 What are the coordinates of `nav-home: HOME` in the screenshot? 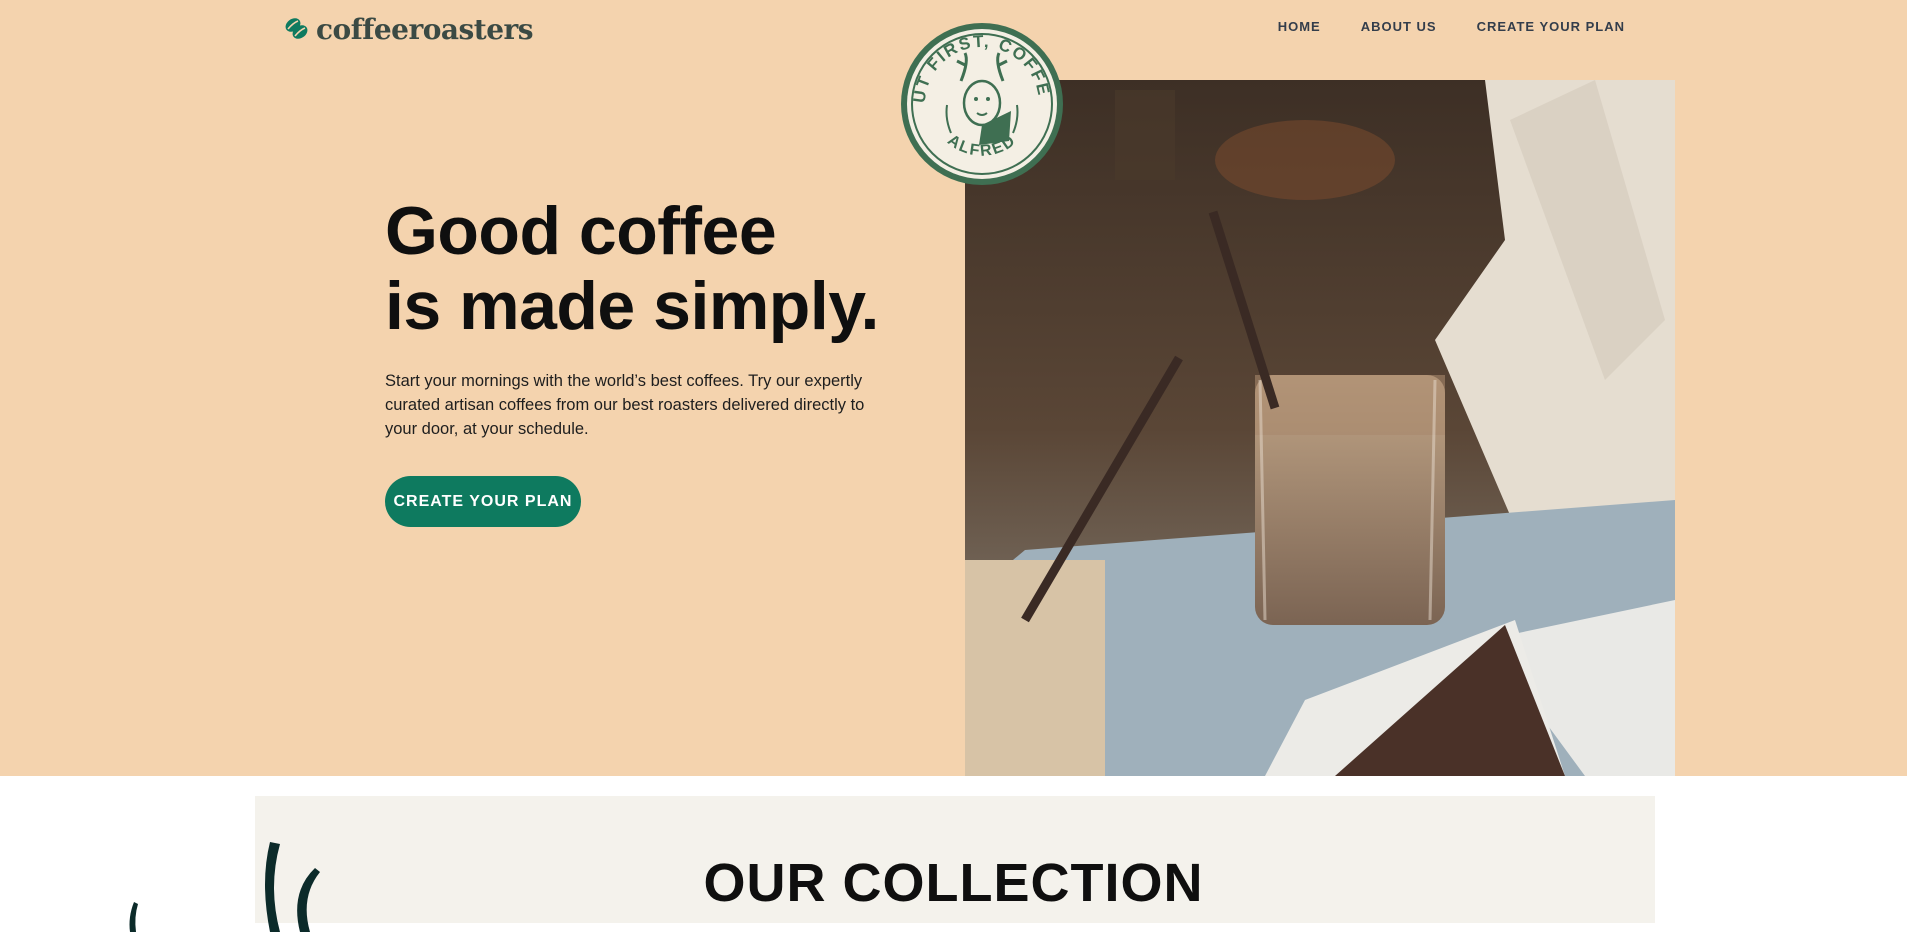 It's located at (1299, 26).